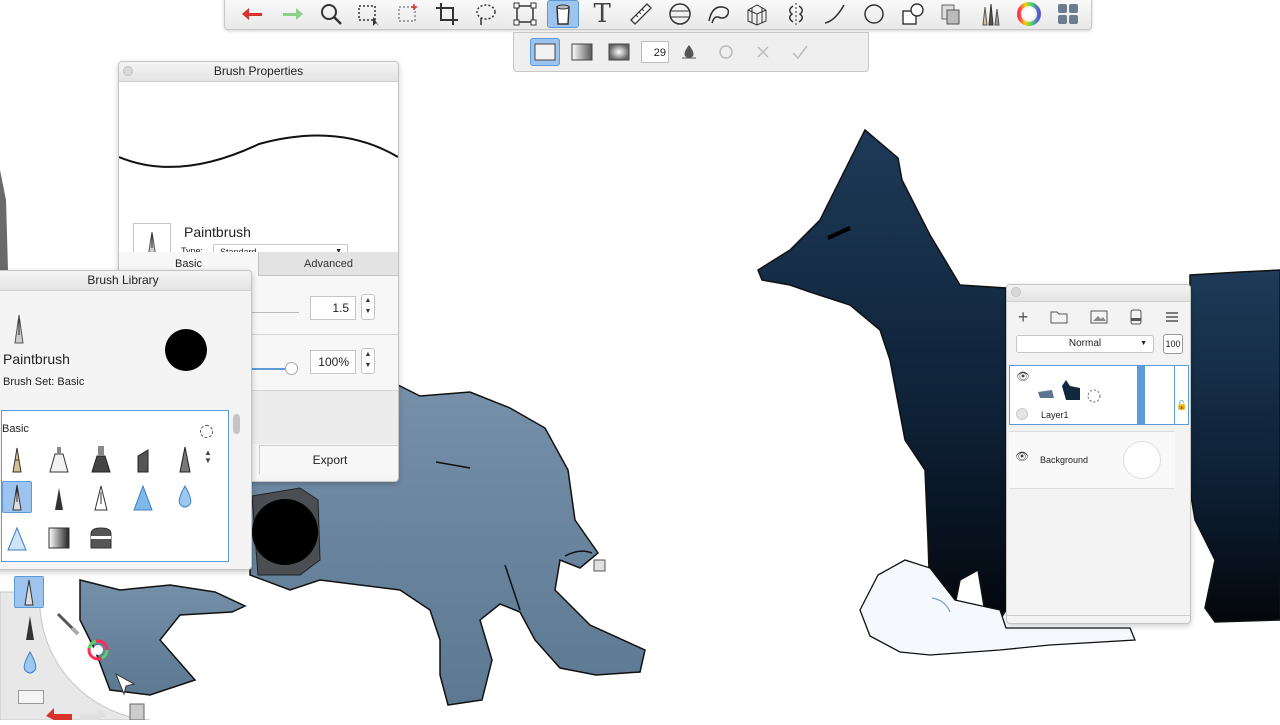  What do you see at coordinates (59, 497) in the screenshot?
I see `ink-pen-brush` at bounding box center [59, 497].